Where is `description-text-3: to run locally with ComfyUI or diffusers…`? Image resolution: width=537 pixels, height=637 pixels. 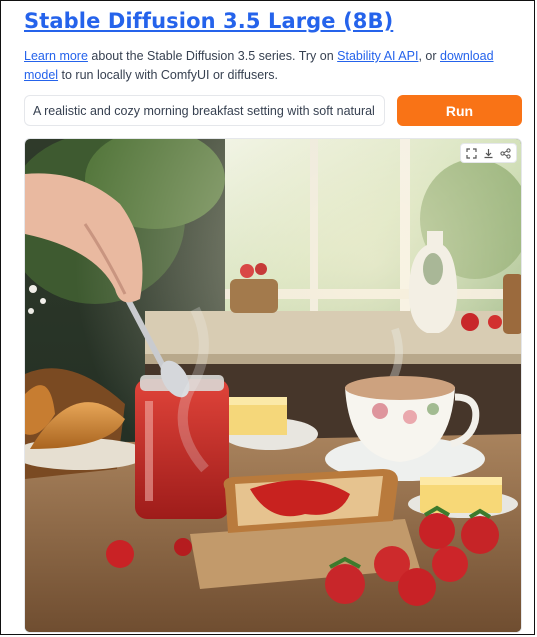
description-text-3: to run locally with ComfyUI or diffusers… is located at coordinates (168, 75).